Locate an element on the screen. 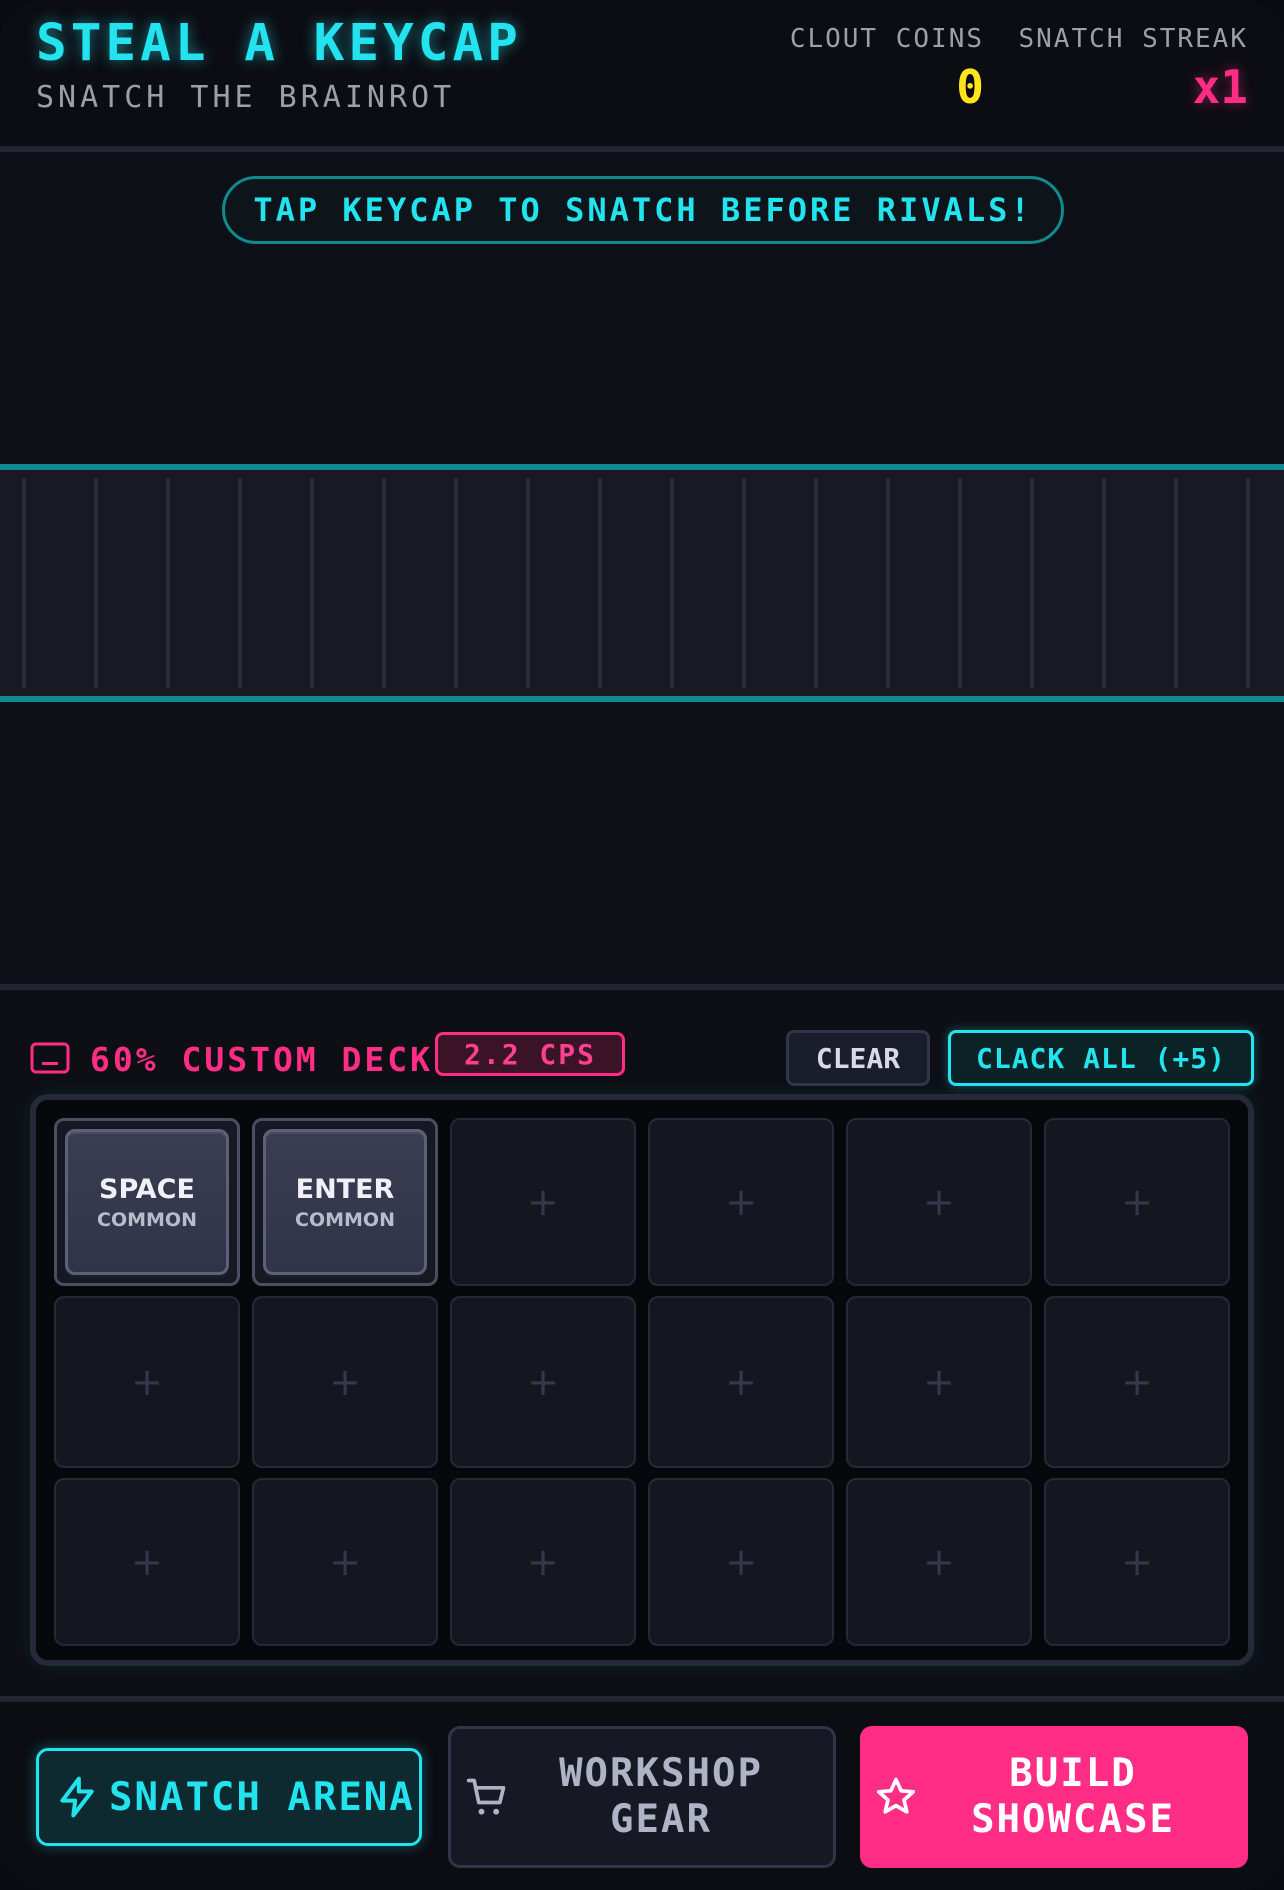 This screenshot has height=1890, width=1284. keycap-name: ENTER is located at coordinates (345, 1189).